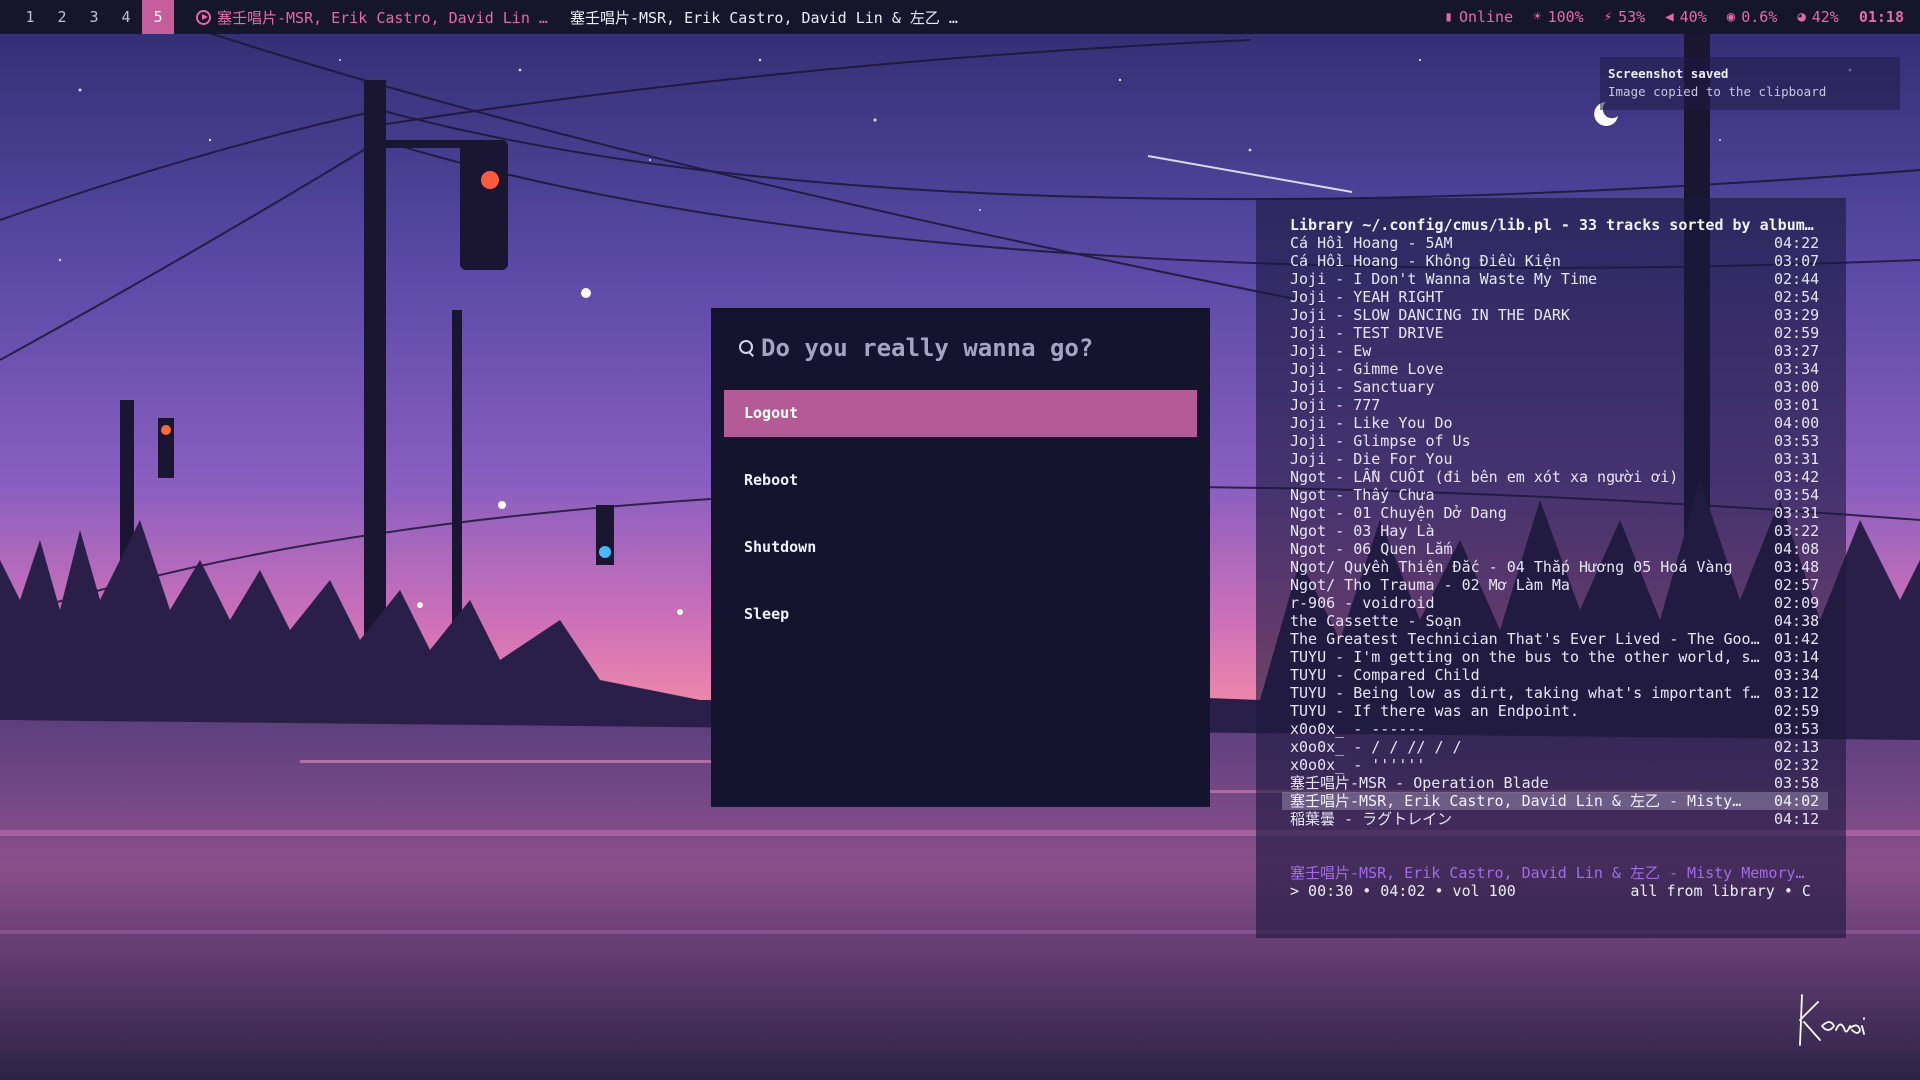  What do you see at coordinates (1430, 315) in the screenshot?
I see `track-title: Joji - SLOW DANCING IN THE DARK` at bounding box center [1430, 315].